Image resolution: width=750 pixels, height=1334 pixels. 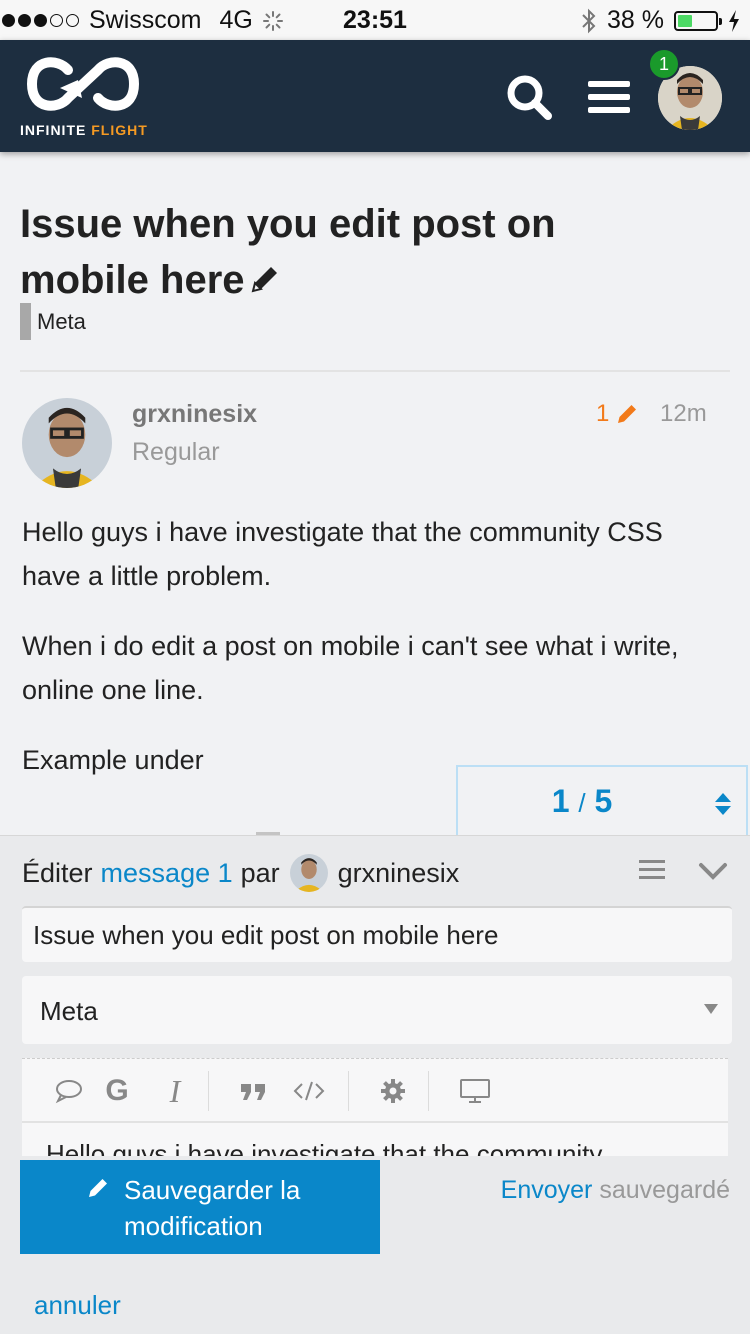 I want to click on options-button, so click(x=393, y=1091).